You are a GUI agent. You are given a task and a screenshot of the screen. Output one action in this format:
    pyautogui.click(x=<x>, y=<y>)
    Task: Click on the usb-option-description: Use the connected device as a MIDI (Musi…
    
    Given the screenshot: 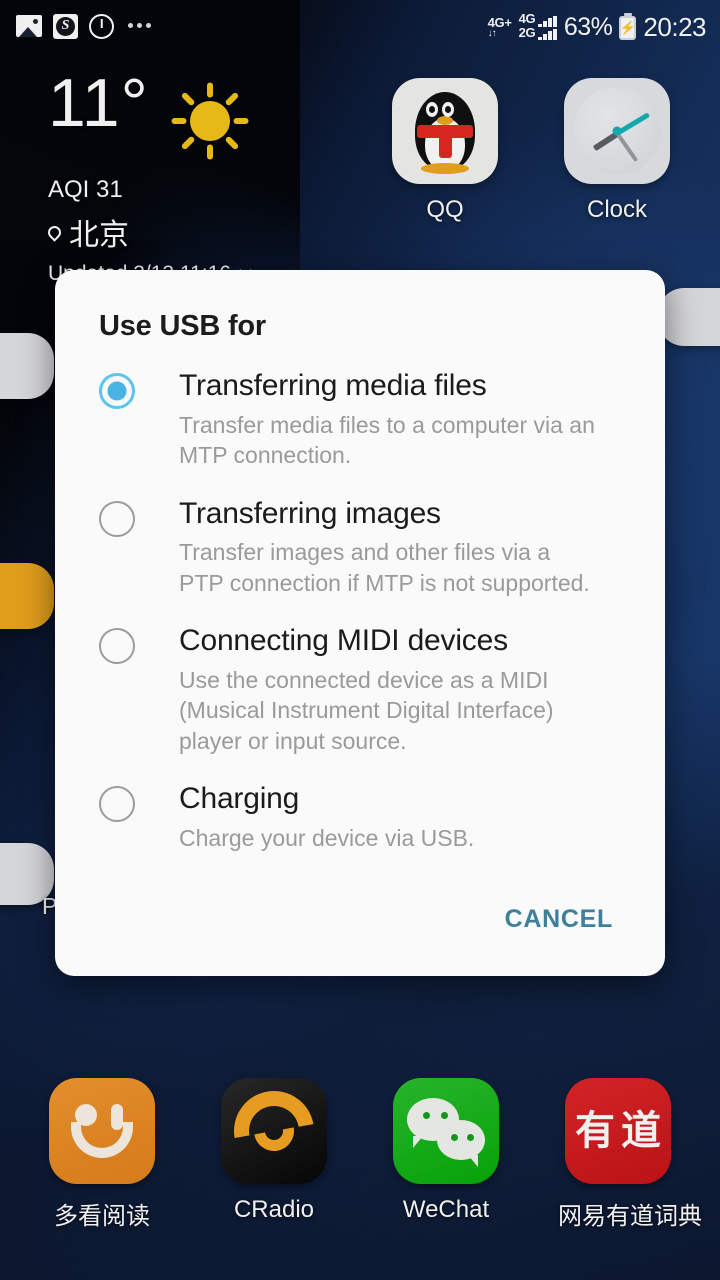 What is the action you would take?
    pyautogui.click(x=366, y=710)
    